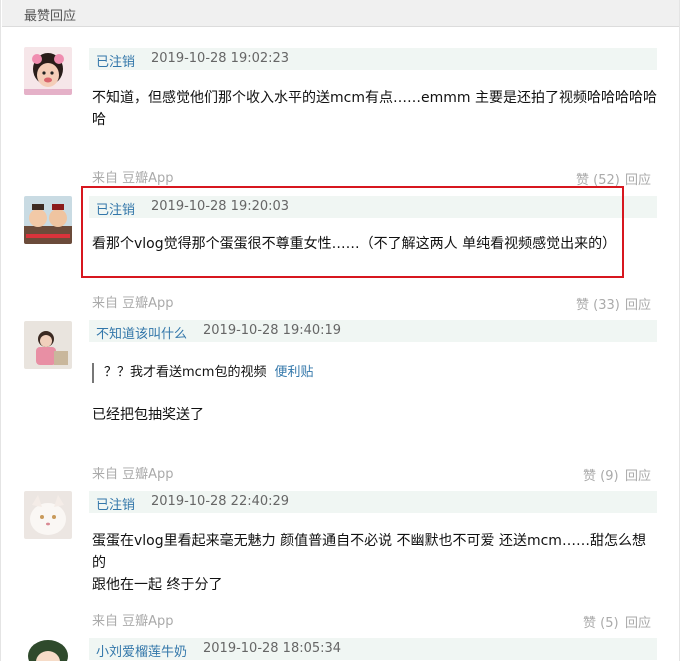 The width and height of the screenshot is (680, 661). I want to click on quoted-author-link: 便利贴, so click(293, 372).